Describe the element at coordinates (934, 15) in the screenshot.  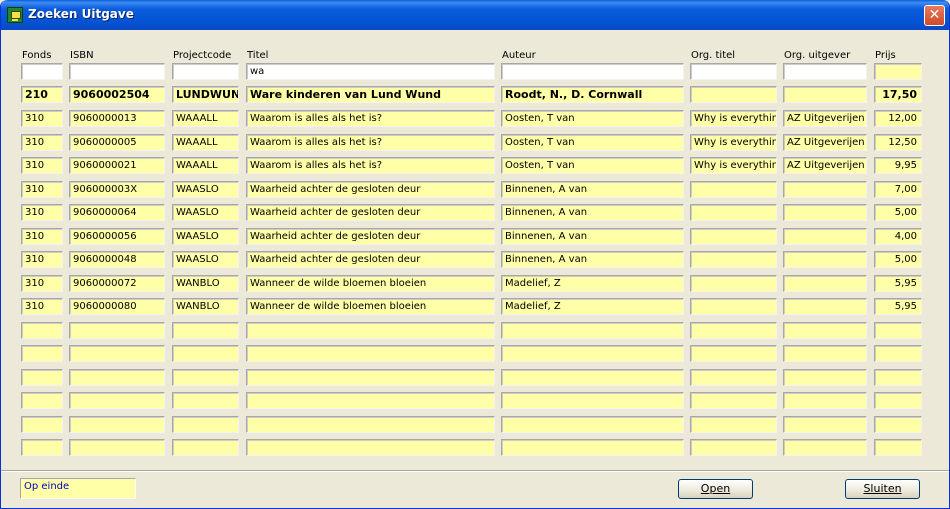
I see `close-button: ✕` at that location.